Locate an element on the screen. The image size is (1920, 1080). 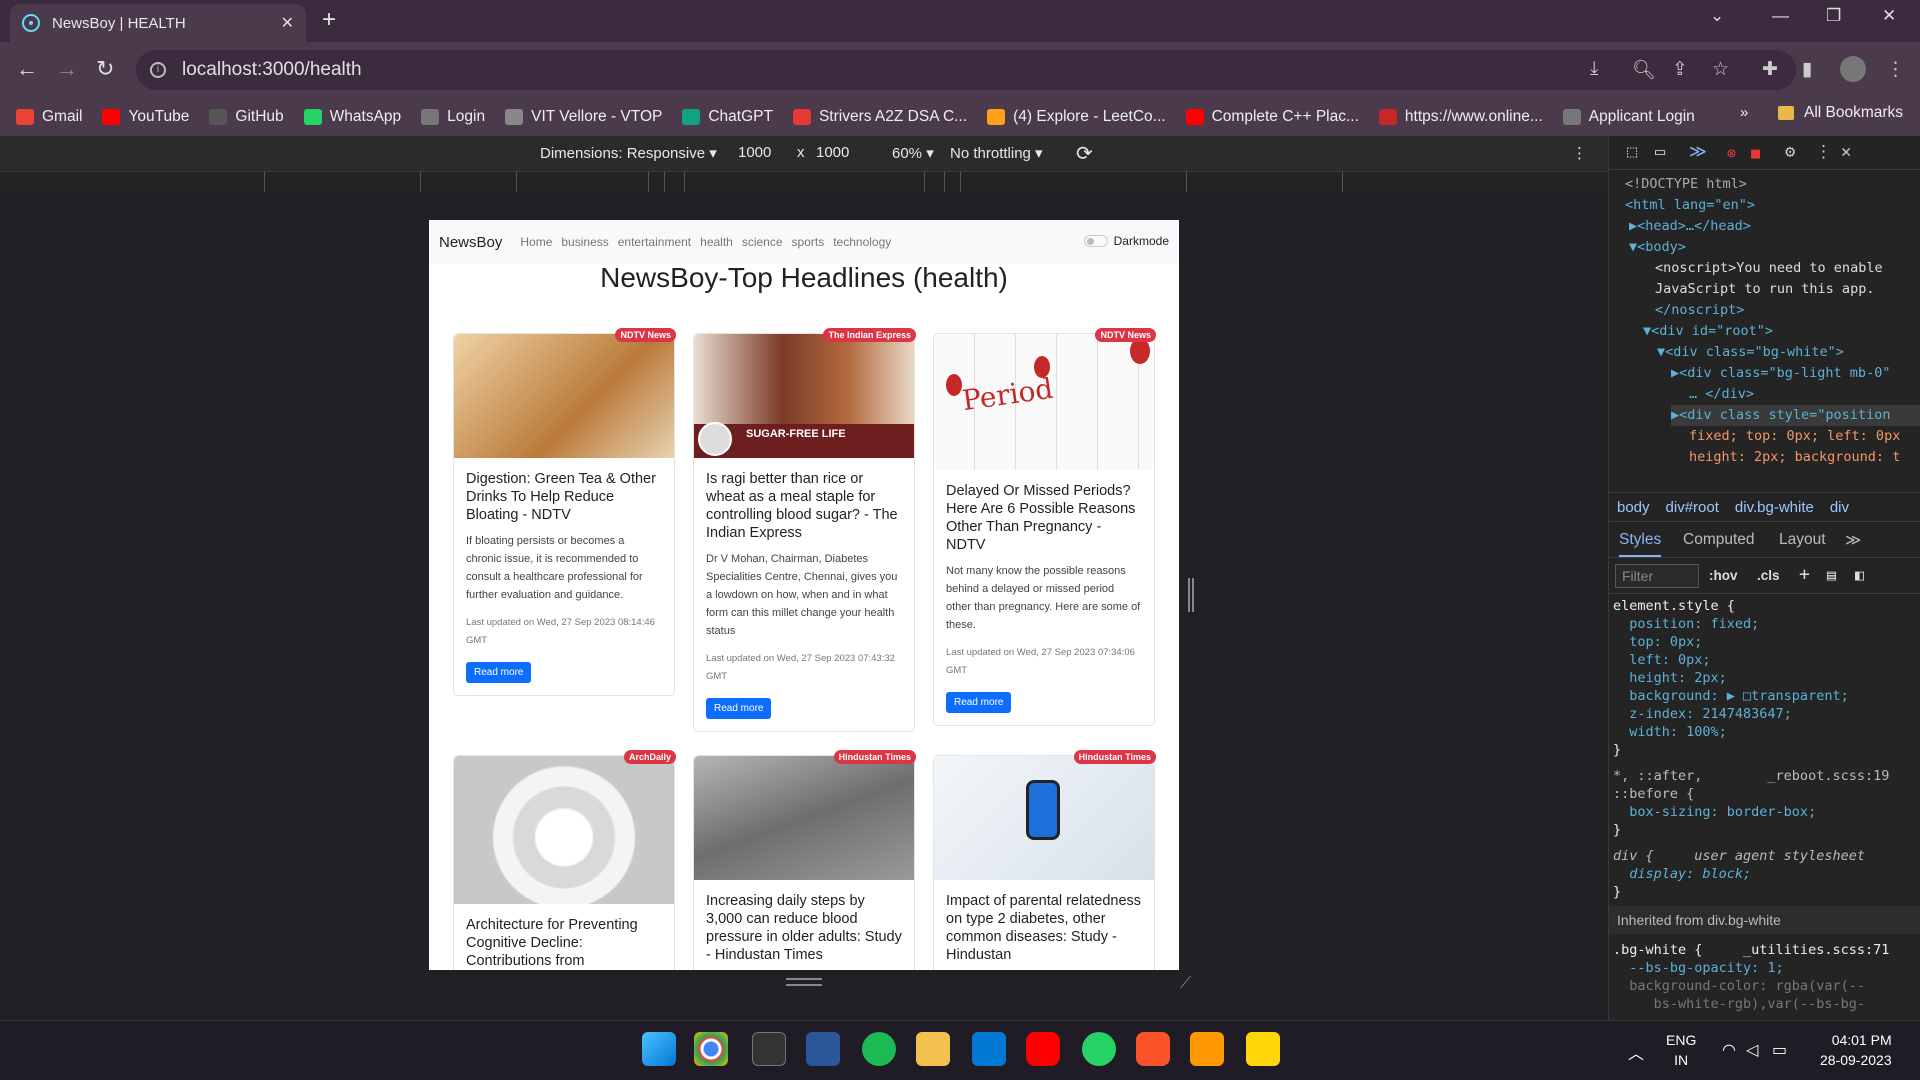
back-icon: ← is located at coordinates (27, 69).